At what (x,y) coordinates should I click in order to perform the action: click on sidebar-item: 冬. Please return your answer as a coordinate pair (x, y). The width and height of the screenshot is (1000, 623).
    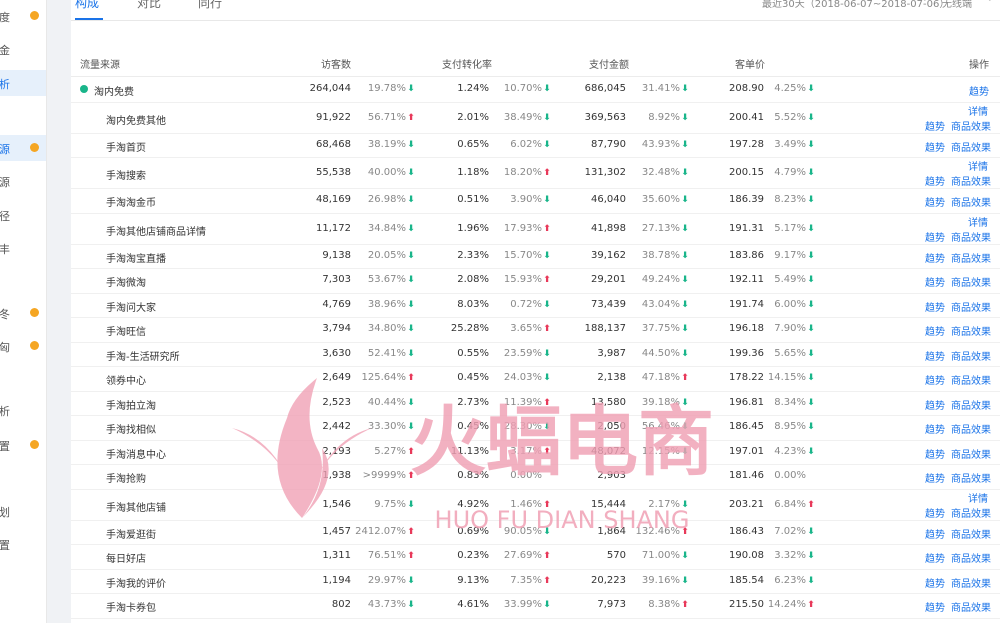
    Looking at the image, I should click on (23, 313).